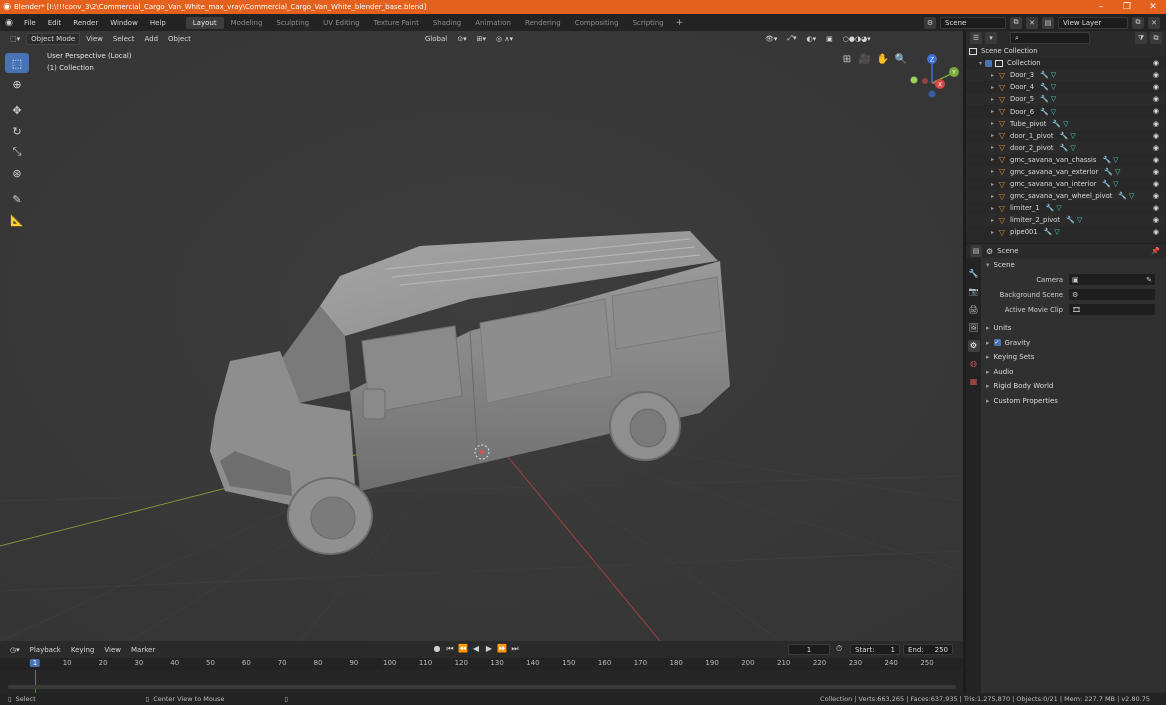  Describe the element at coordinates (17, 131) in the screenshot. I see `rotate-icon: ↻` at that location.